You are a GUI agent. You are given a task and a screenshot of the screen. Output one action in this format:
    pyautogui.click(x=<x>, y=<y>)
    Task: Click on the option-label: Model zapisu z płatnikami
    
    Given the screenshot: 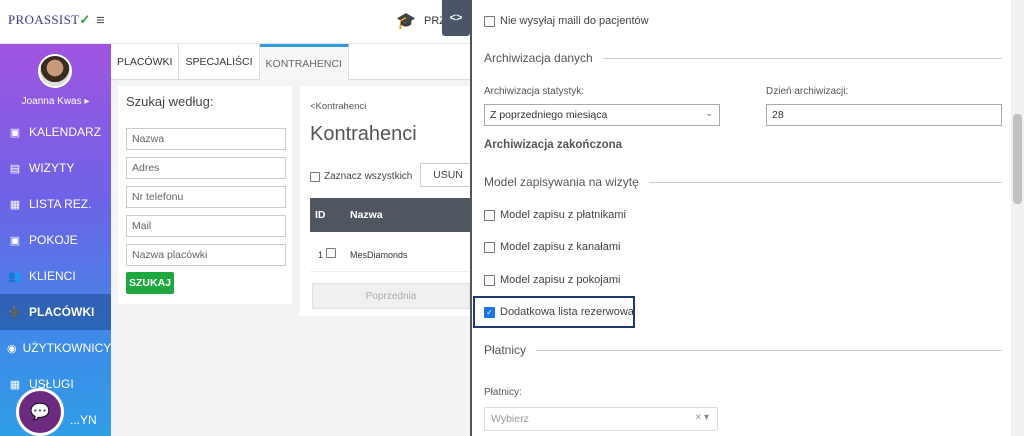 What is the action you would take?
    pyautogui.click(x=563, y=215)
    